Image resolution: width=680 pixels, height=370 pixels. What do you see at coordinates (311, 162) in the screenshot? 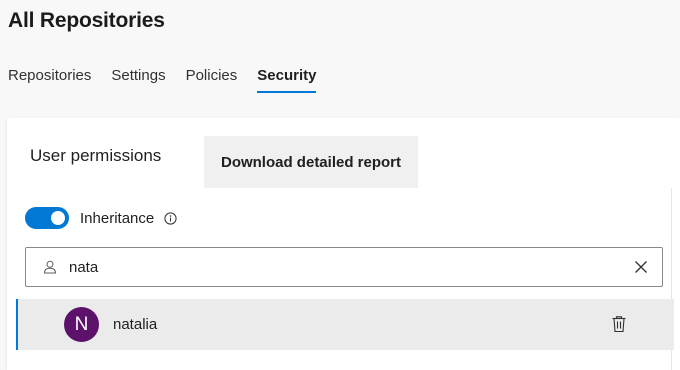
I see `download-report-button: Download detailed report` at bounding box center [311, 162].